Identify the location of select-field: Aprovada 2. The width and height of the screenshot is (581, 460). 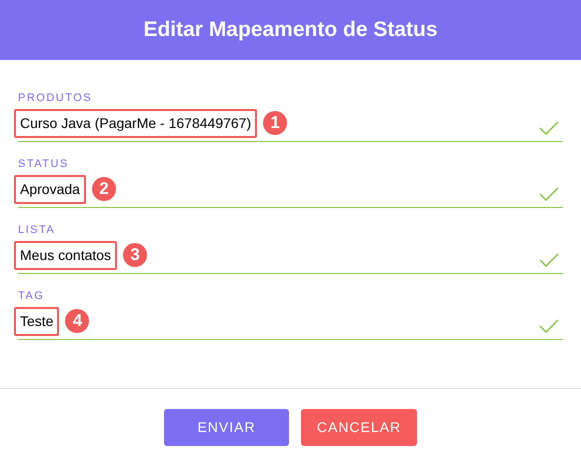
(290, 189).